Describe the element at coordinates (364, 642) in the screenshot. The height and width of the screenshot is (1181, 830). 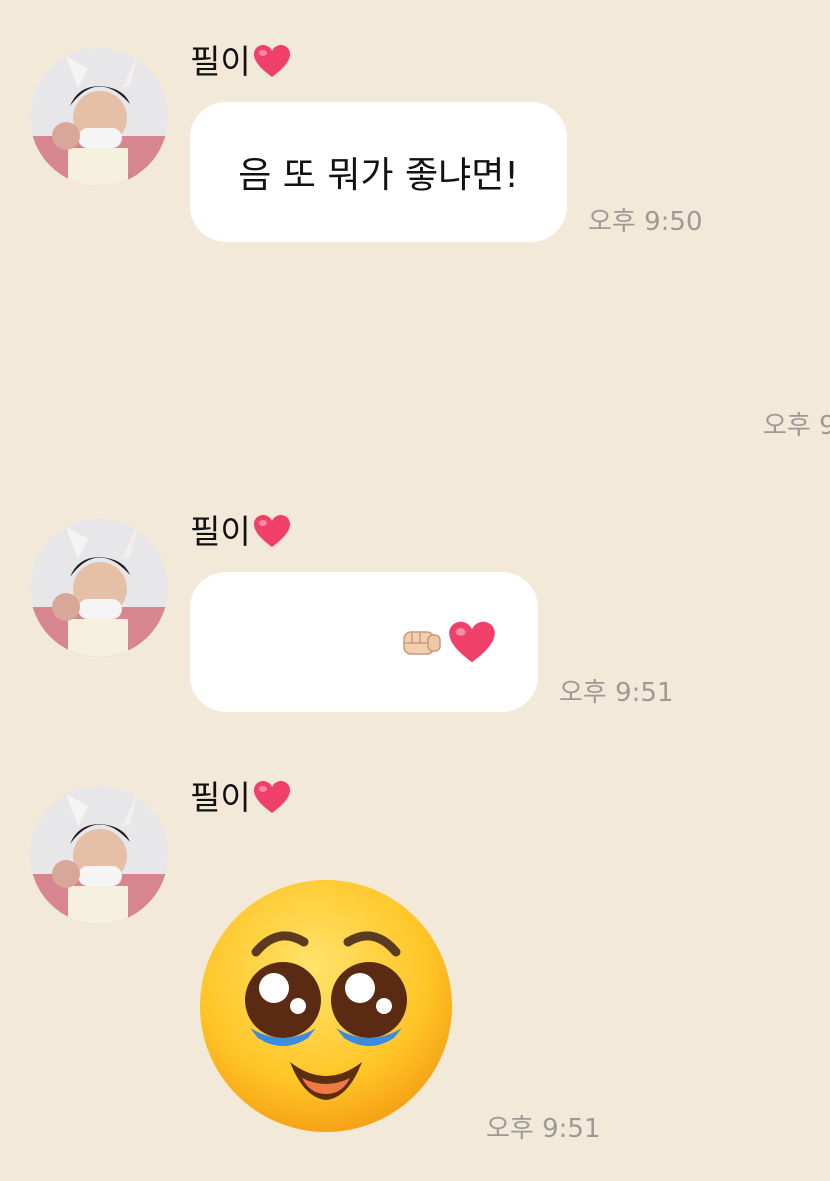
I see `message-bubble` at that location.